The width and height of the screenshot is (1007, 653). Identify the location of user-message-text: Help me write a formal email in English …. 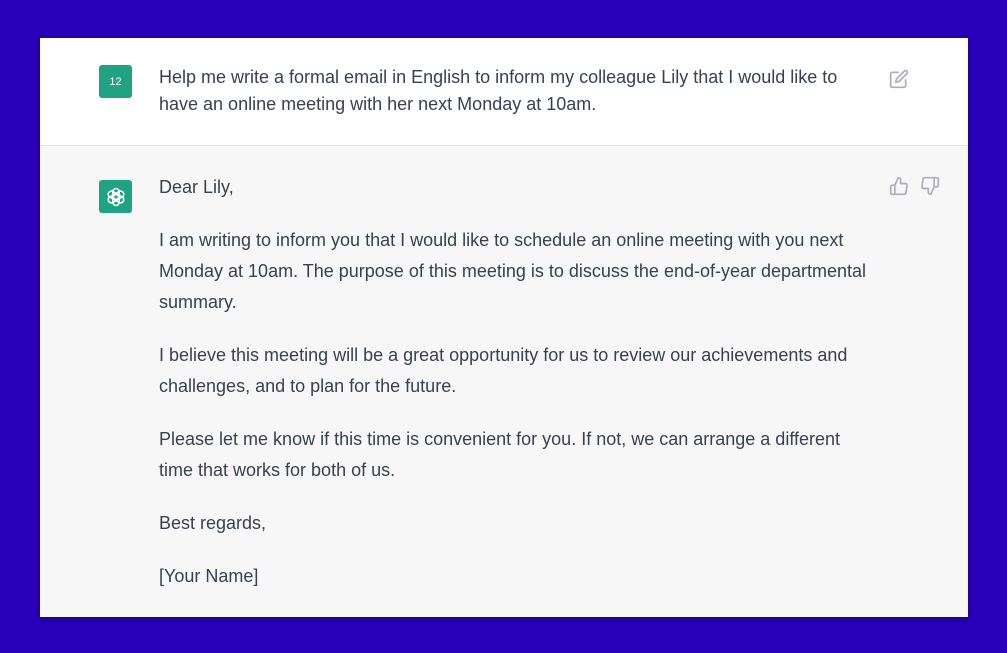
(498, 90).